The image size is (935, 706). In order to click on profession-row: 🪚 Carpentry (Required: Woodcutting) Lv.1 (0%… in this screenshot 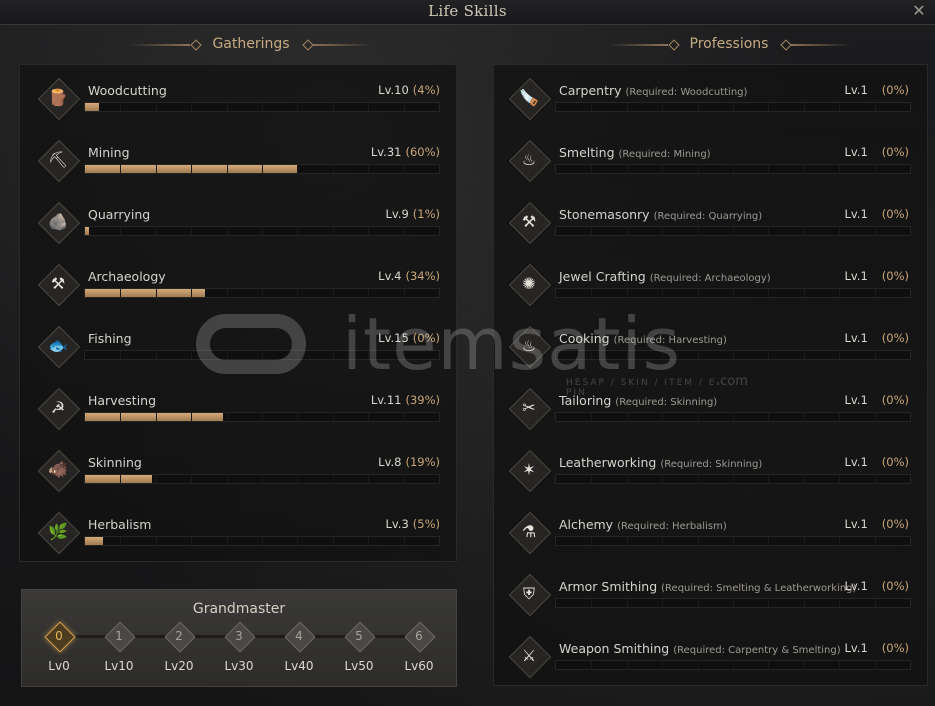, I will do `click(708, 100)`.